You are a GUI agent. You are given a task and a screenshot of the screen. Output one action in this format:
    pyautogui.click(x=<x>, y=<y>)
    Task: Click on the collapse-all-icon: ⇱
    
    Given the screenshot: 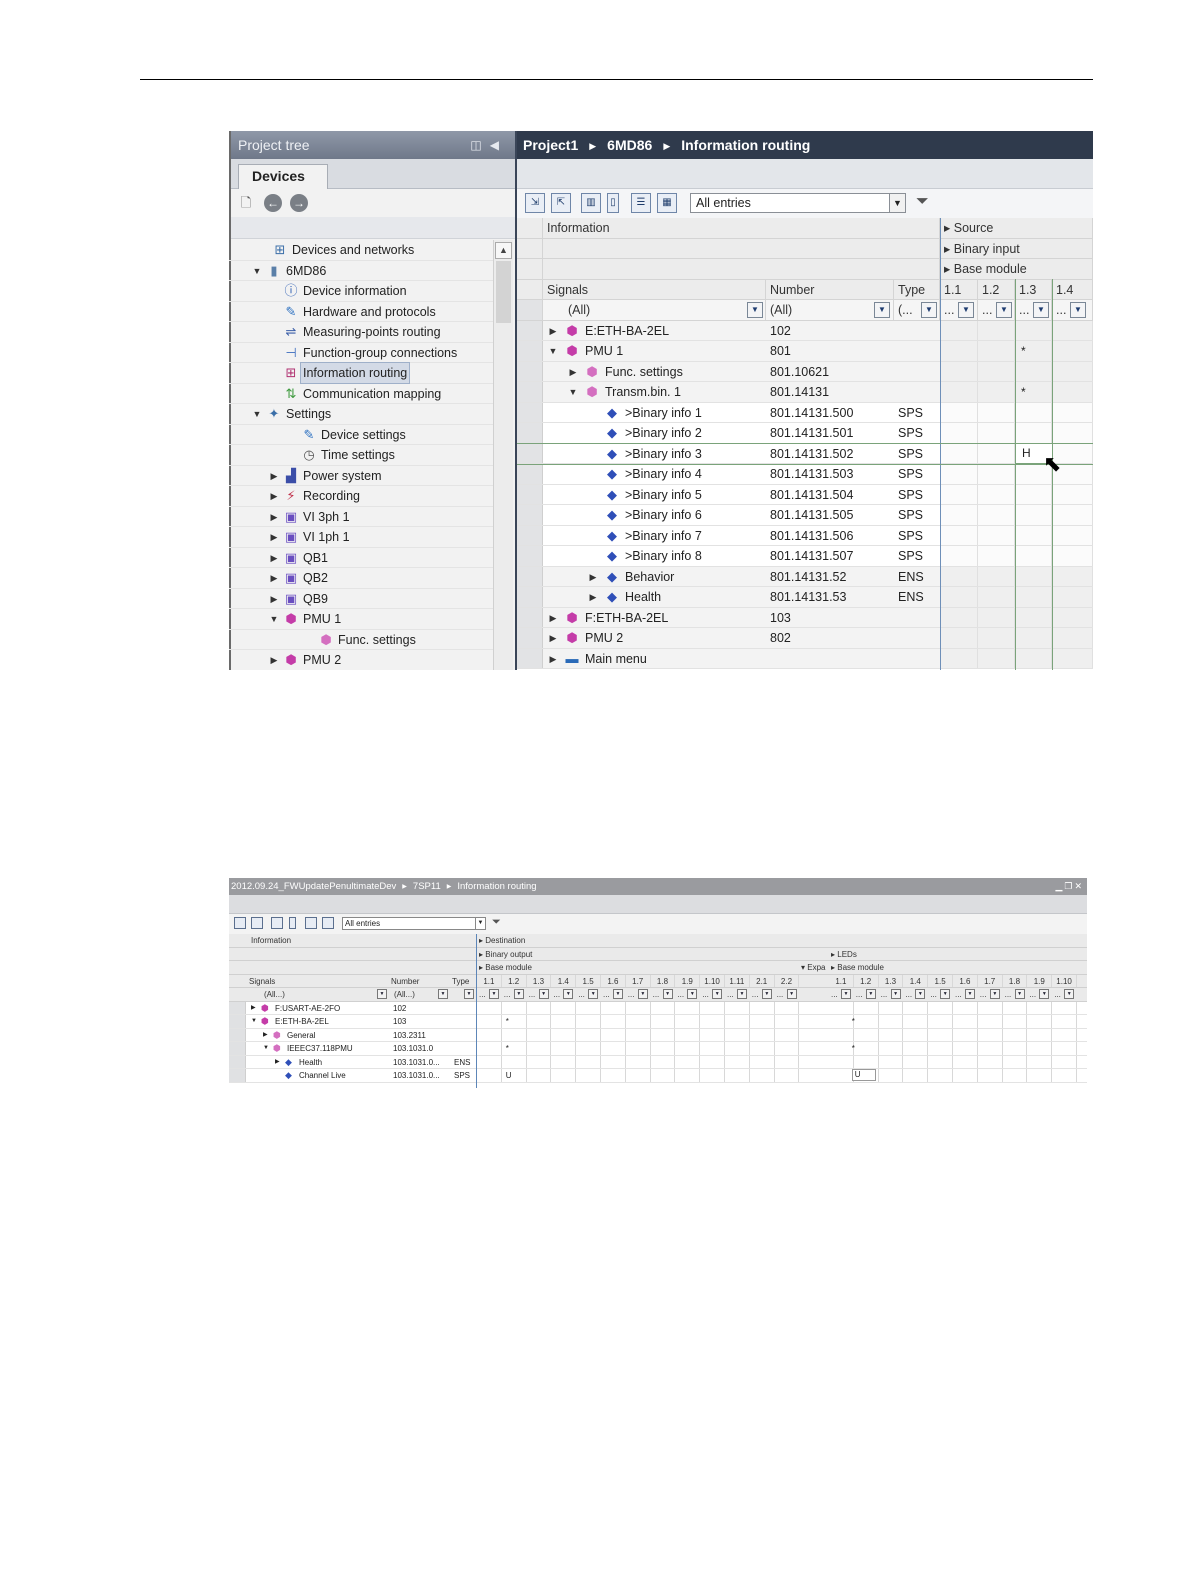 What is the action you would take?
    pyautogui.click(x=561, y=203)
    